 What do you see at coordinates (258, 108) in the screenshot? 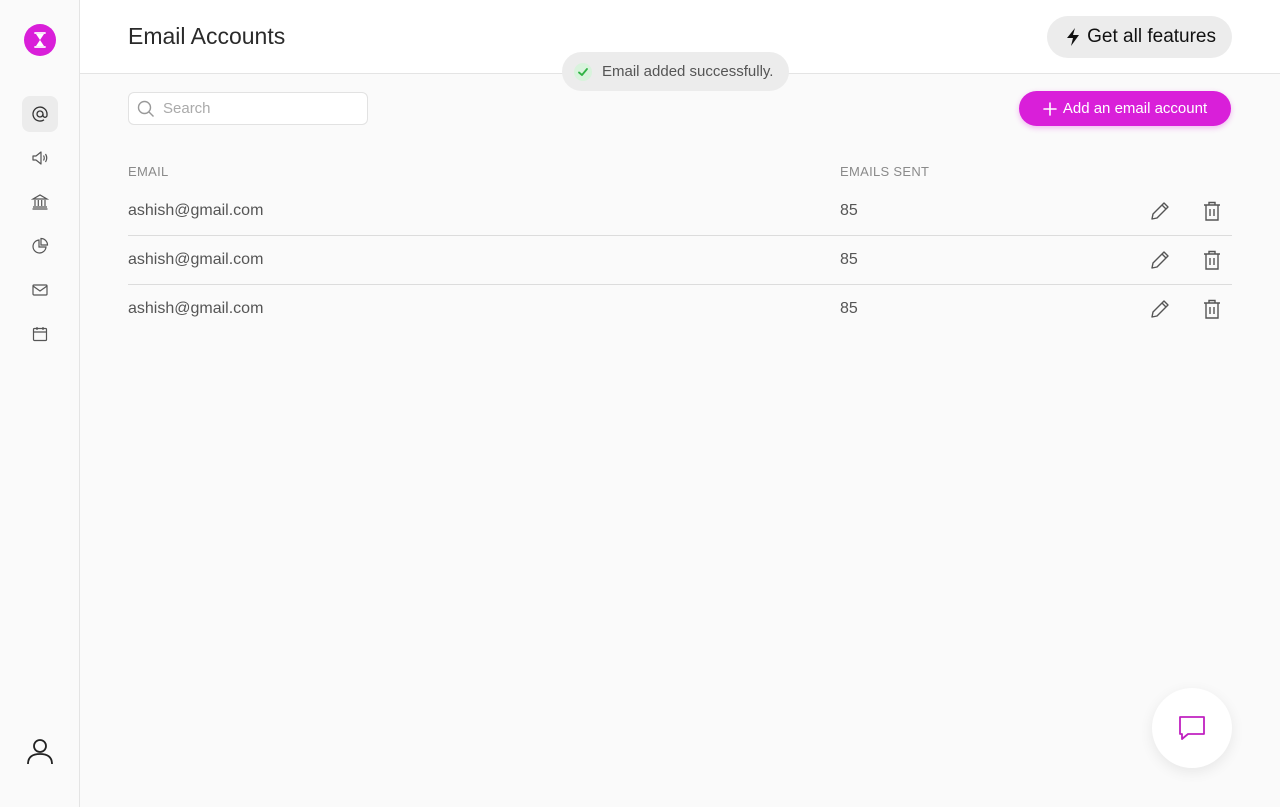
I see `search-input` at bounding box center [258, 108].